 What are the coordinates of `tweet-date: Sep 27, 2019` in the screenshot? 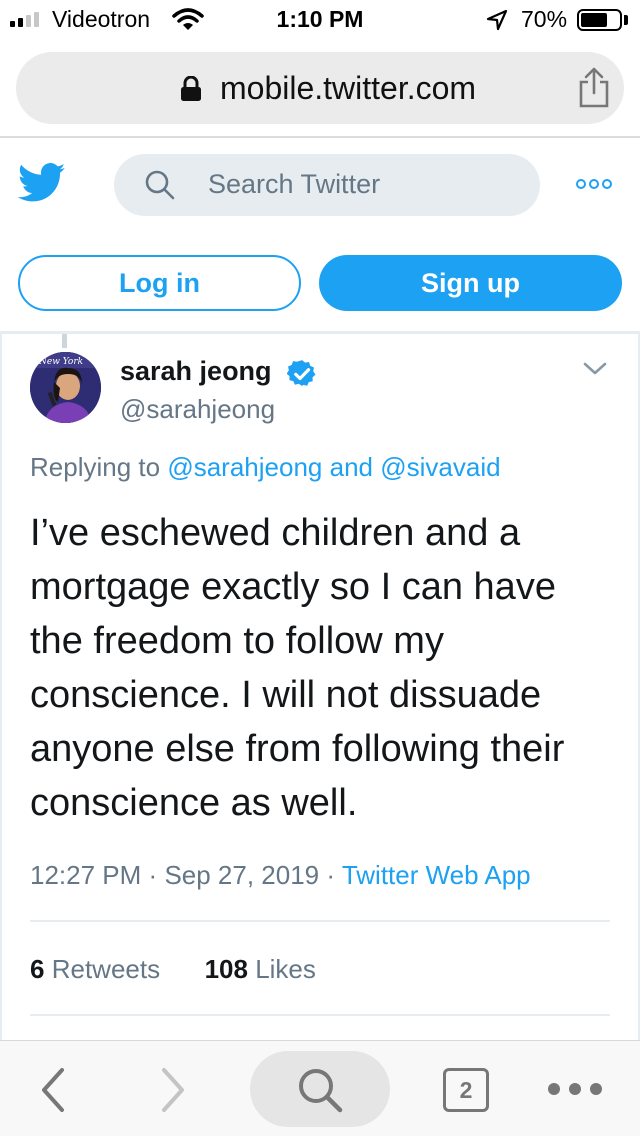 It's located at (241, 875).